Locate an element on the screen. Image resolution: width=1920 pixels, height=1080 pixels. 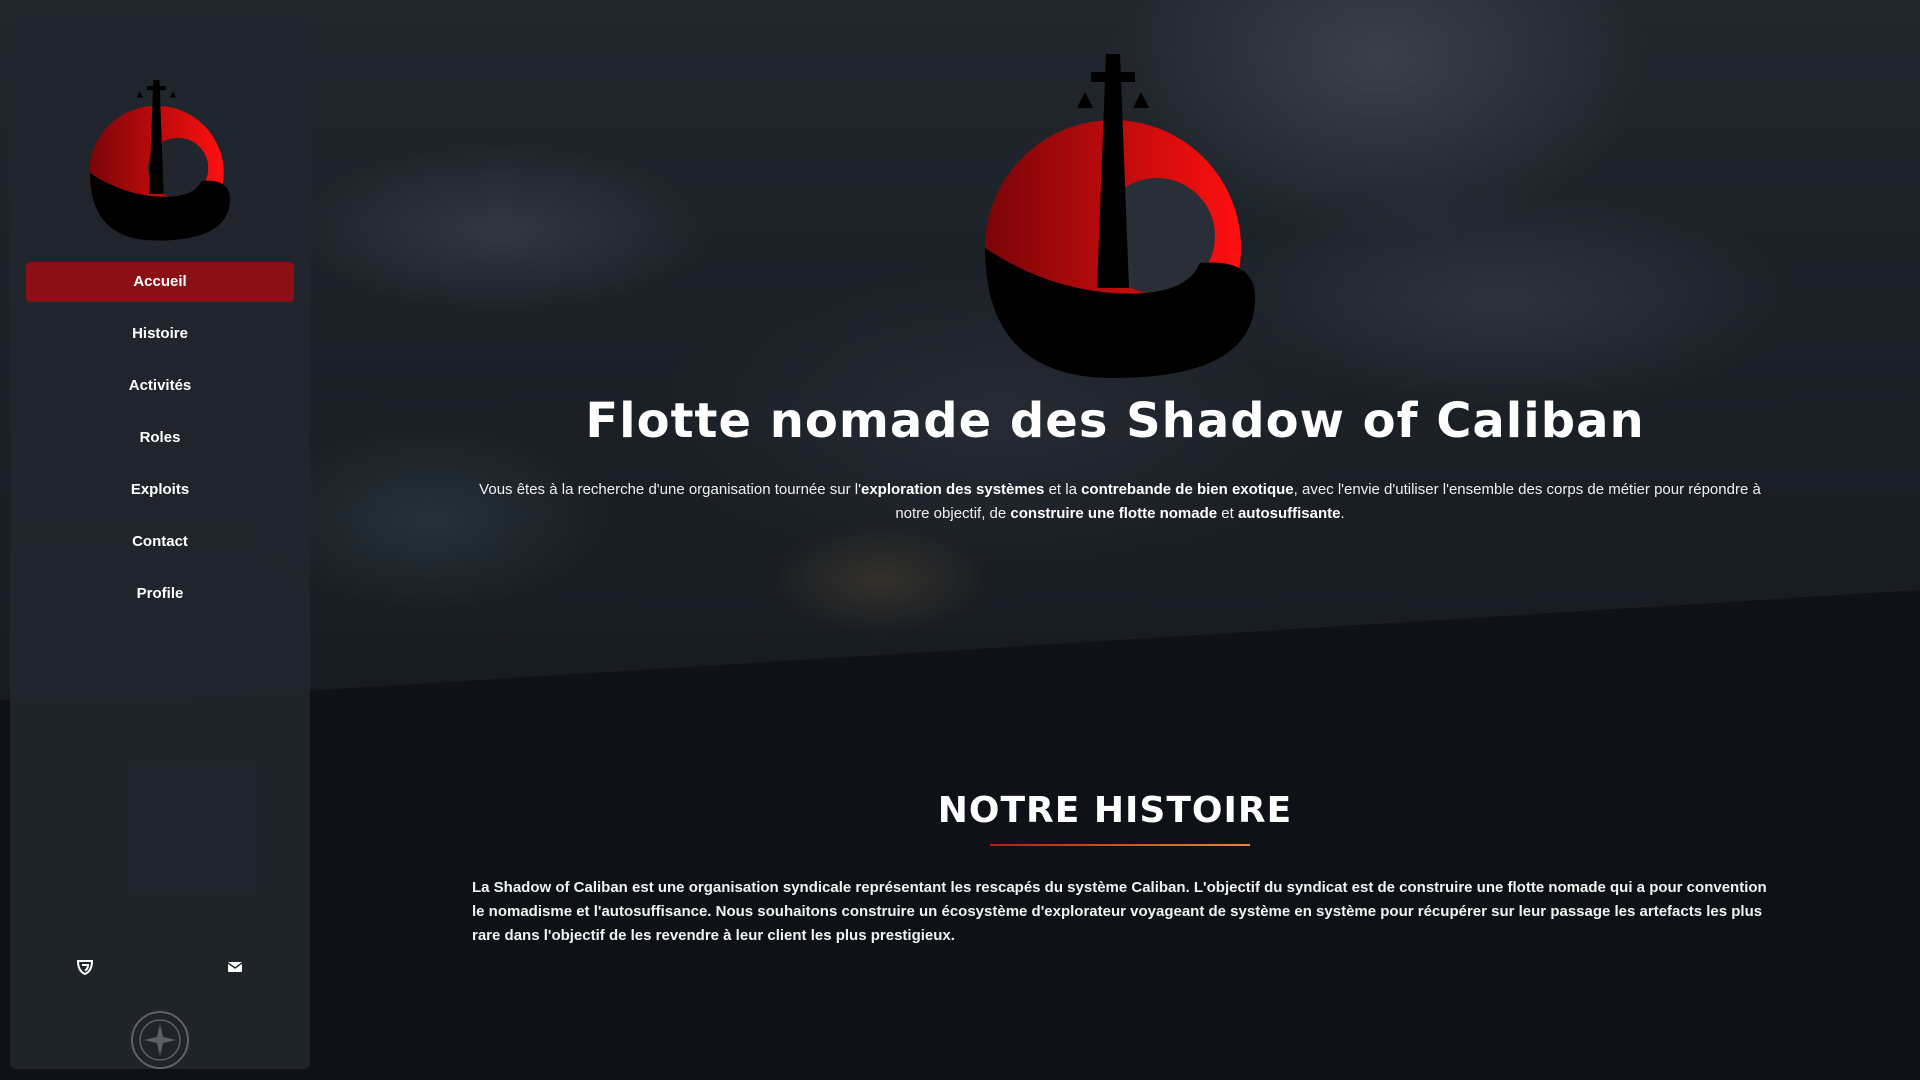
nav-roles: Roles is located at coordinates (160, 438).